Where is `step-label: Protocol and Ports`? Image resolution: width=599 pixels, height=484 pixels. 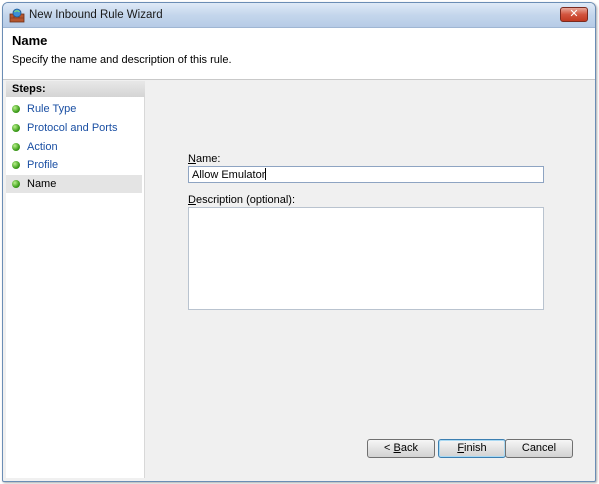
step-label: Protocol and Ports is located at coordinates (72, 128).